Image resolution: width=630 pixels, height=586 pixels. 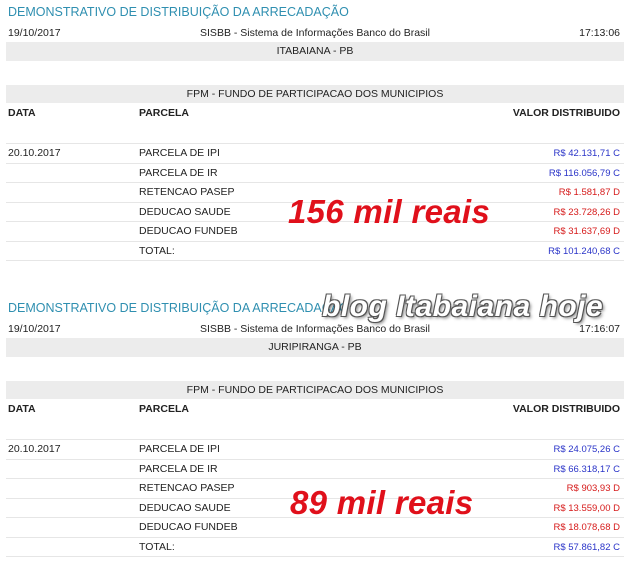 What do you see at coordinates (586, 469) in the screenshot?
I see `row-value: R$ 66.318,17 C` at bounding box center [586, 469].